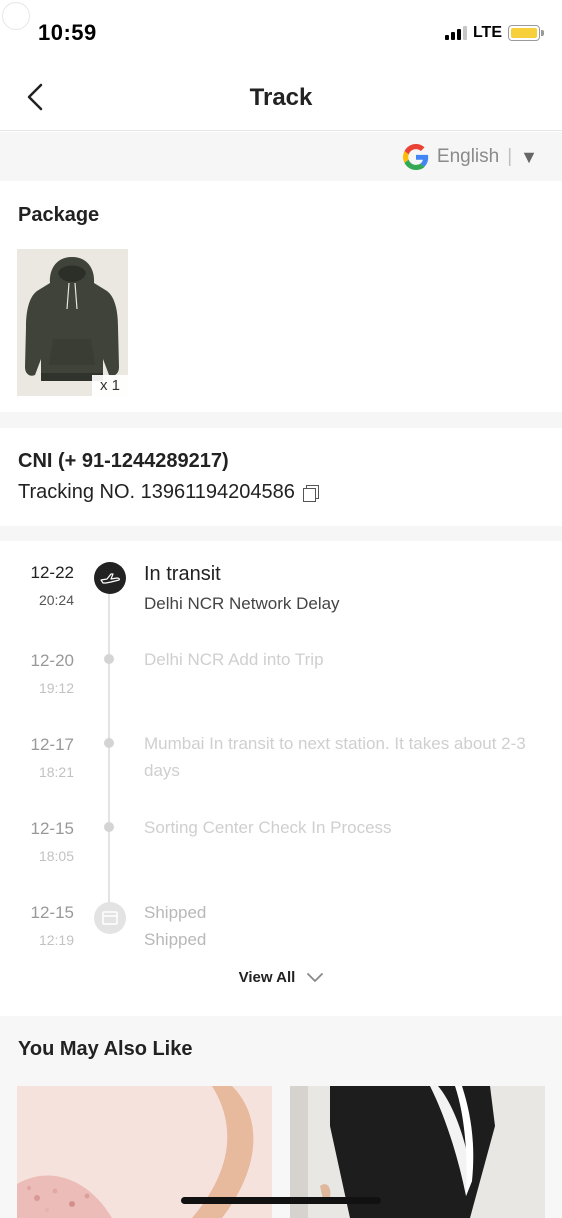  What do you see at coordinates (281, 32) in the screenshot?
I see `status-bar: 10:59 LTE` at bounding box center [281, 32].